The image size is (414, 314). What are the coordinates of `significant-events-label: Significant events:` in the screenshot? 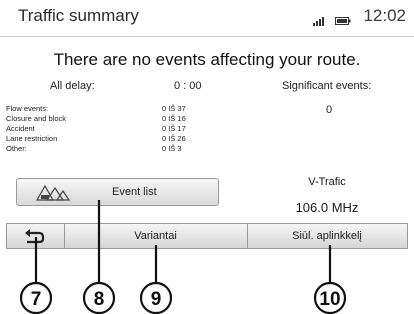 It's located at (327, 86).